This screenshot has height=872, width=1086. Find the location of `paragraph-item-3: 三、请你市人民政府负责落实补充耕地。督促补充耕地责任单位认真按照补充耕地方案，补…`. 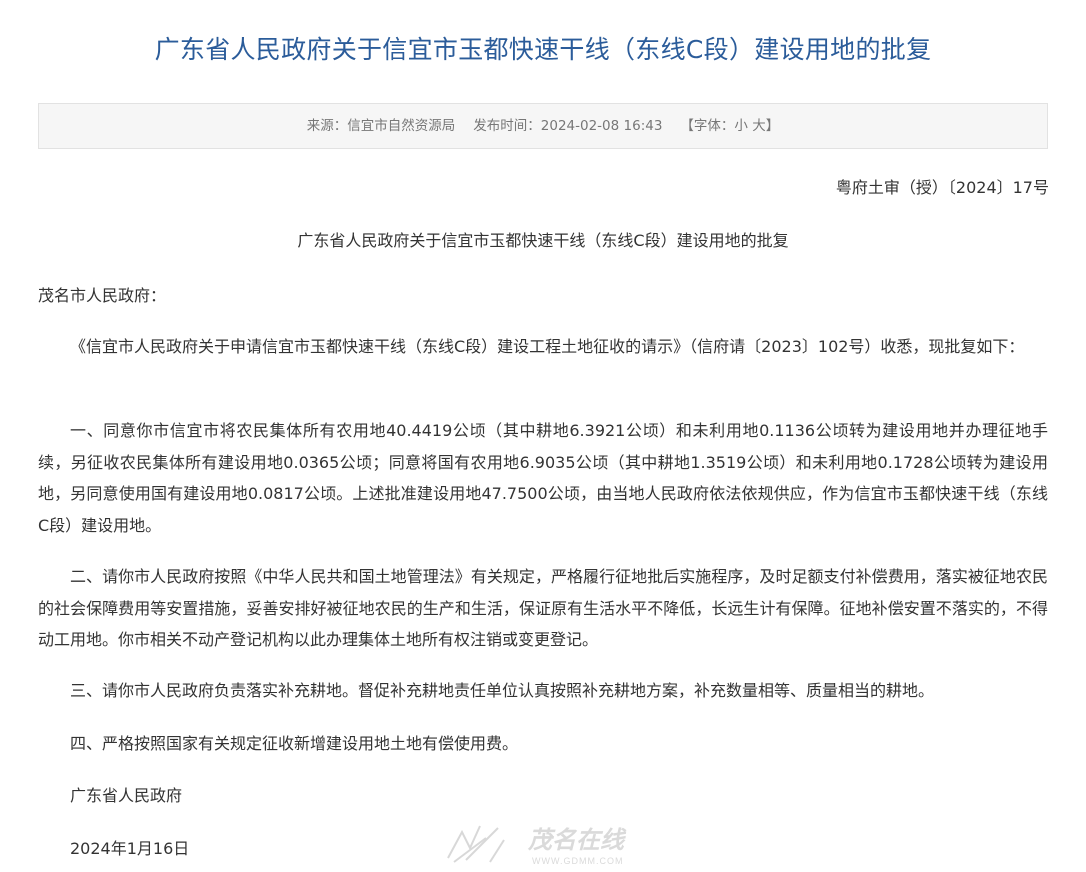

paragraph-item-3: 三、请你市人民政府负责落实补充耕地。督促补充耕地责任单位认真按照补充耕地方案，补… is located at coordinates (502, 690).